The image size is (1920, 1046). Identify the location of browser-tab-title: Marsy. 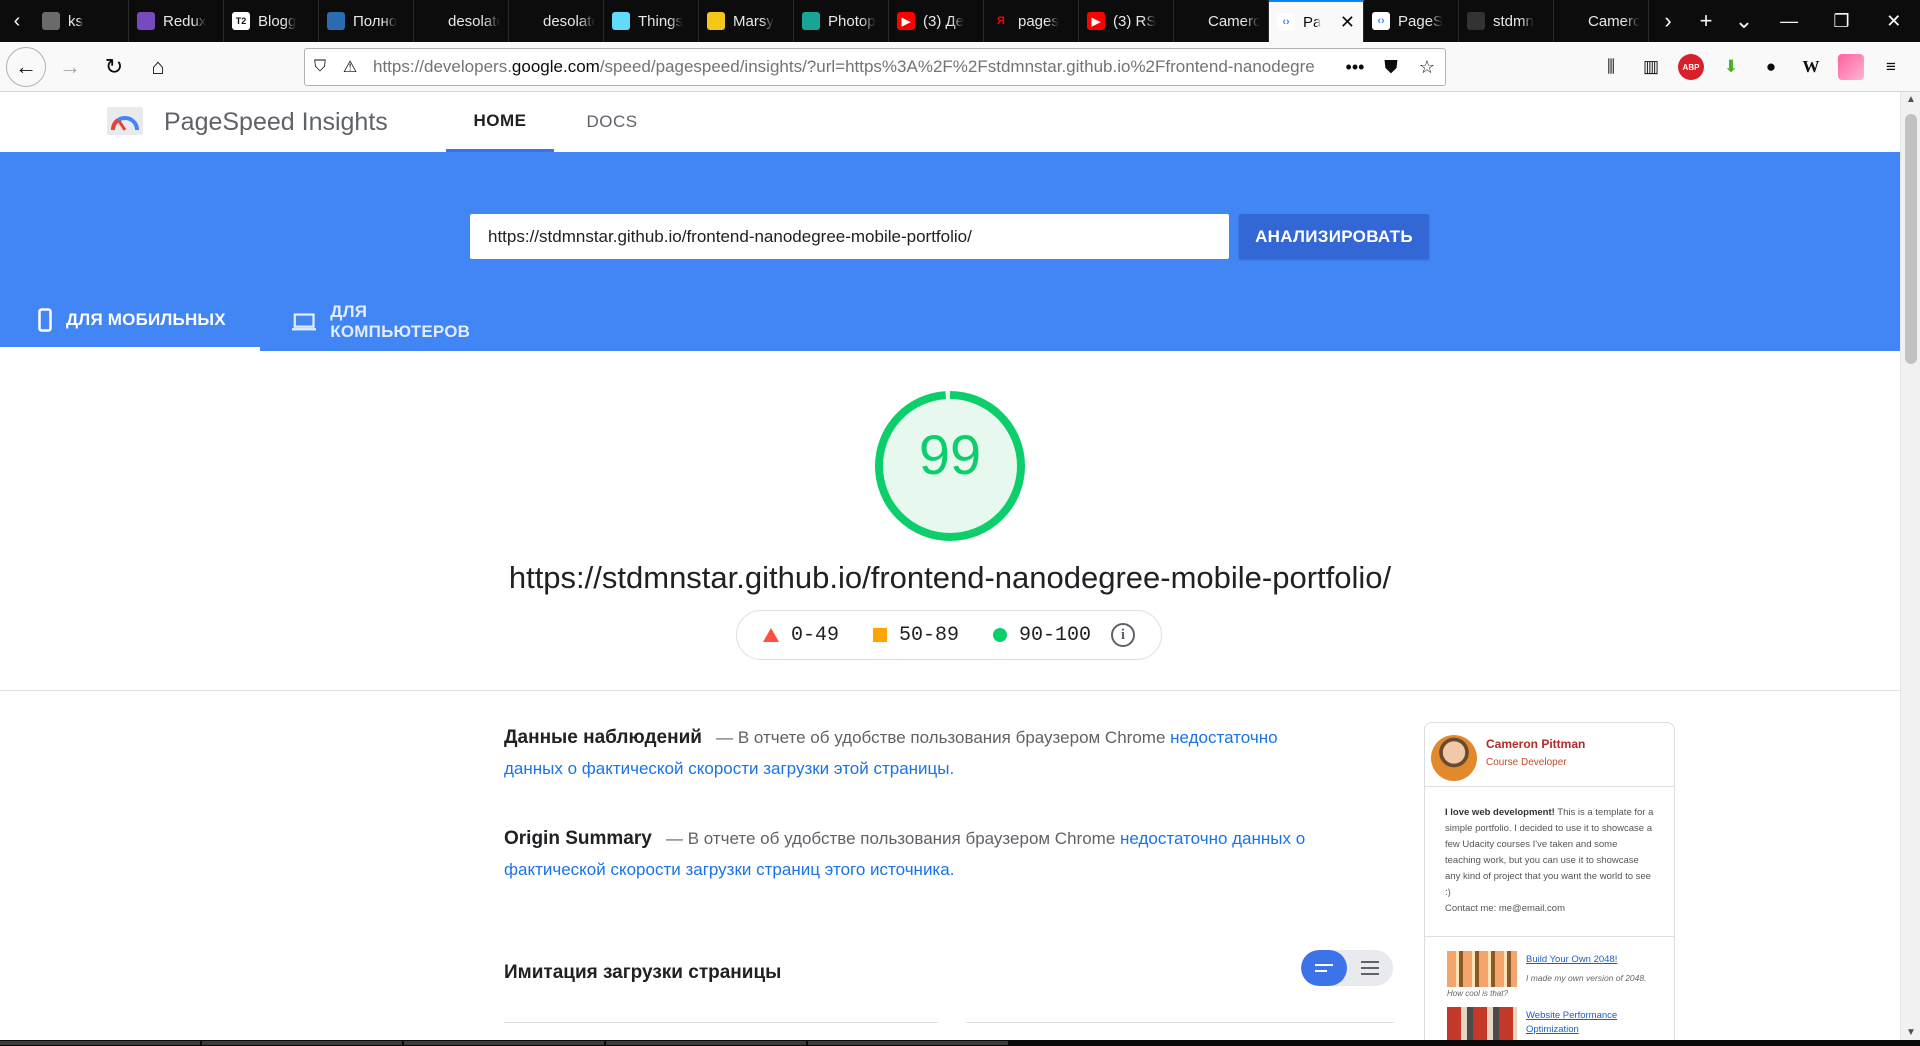
(753, 21).